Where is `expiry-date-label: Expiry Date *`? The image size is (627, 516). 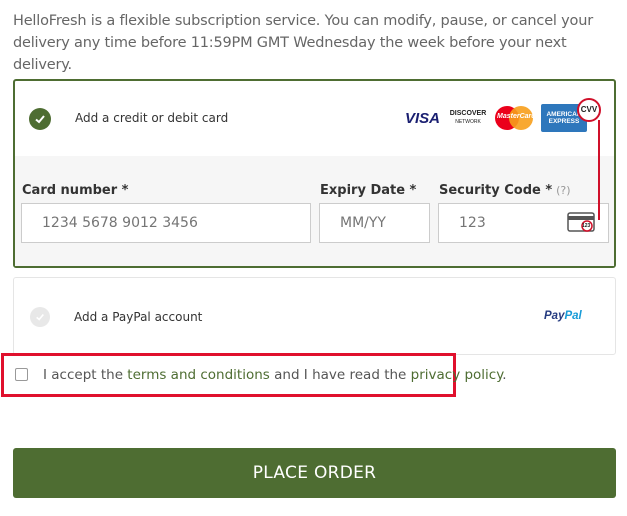
expiry-date-label: Expiry Date * is located at coordinates (368, 190).